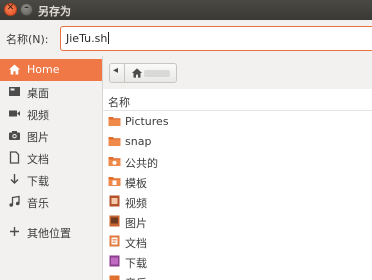 This screenshot has width=372, height=280. What do you see at coordinates (138, 141) in the screenshot?
I see `file-name: snap` at bounding box center [138, 141].